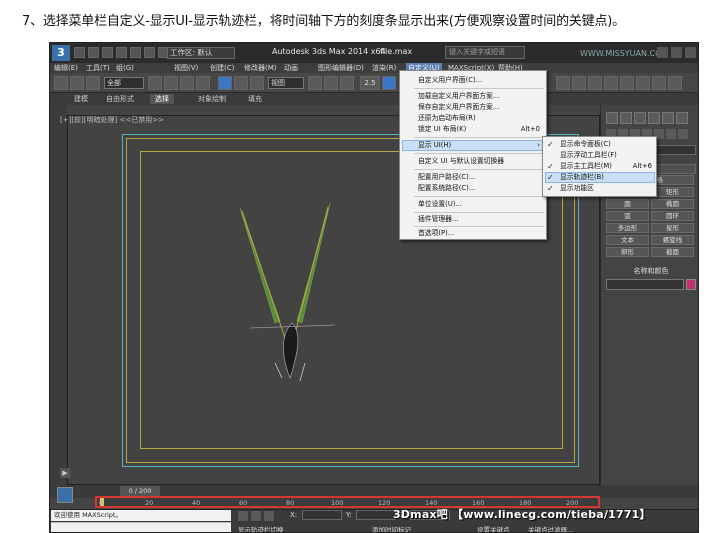 This screenshot has height=533, width=704. I want to click on menu-group: 组(G), so click(125, 68).